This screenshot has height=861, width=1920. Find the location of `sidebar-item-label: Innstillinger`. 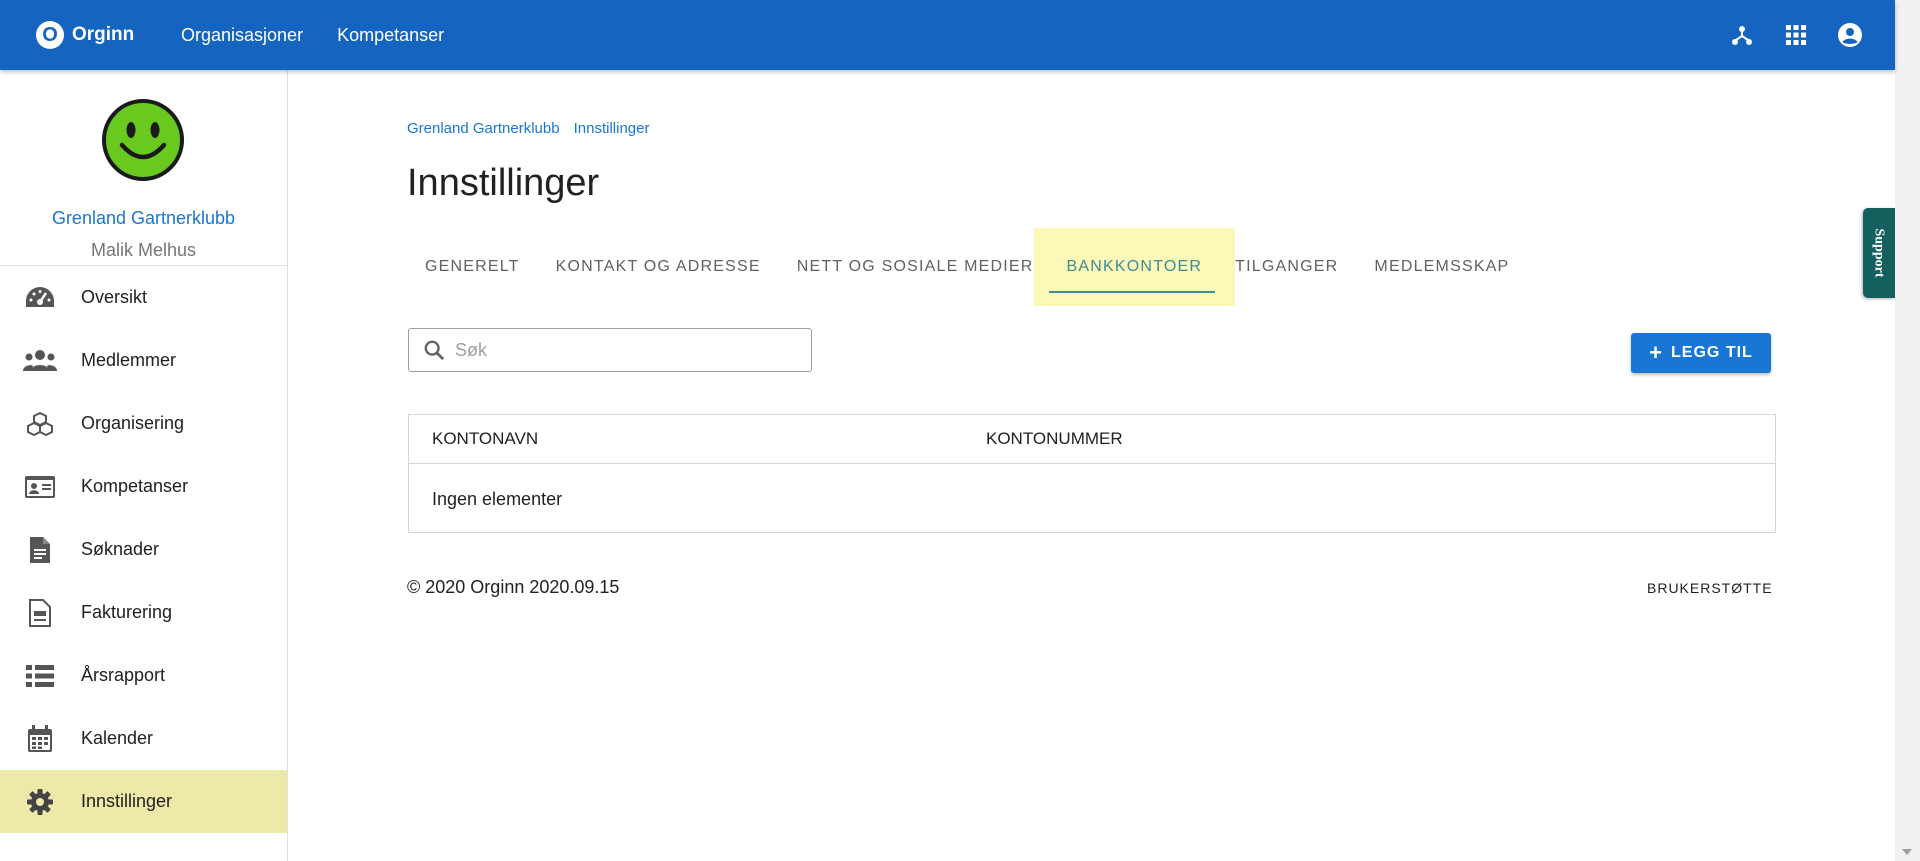

sidebar-item-label: Innstillinger is located at coordinates (127, 801).